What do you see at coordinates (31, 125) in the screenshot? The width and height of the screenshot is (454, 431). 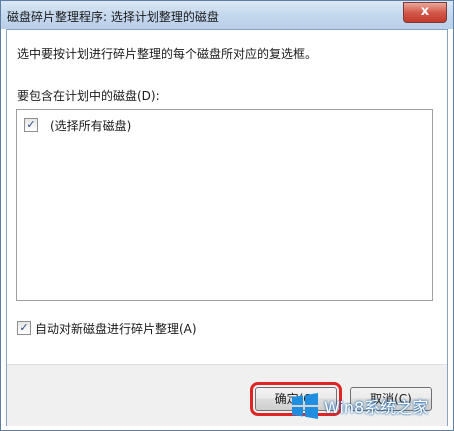 I see `select-all-checkbox: ✓` at bounding box center [31, 125].